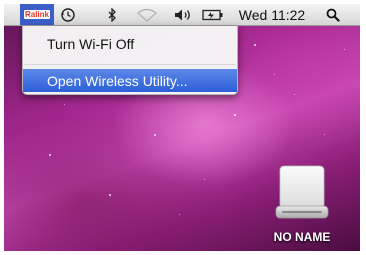 The image size is (366, 255). Describe the element at coordinates (112, 14) in the screenshot. I see `bluetooth-icon` at that location.